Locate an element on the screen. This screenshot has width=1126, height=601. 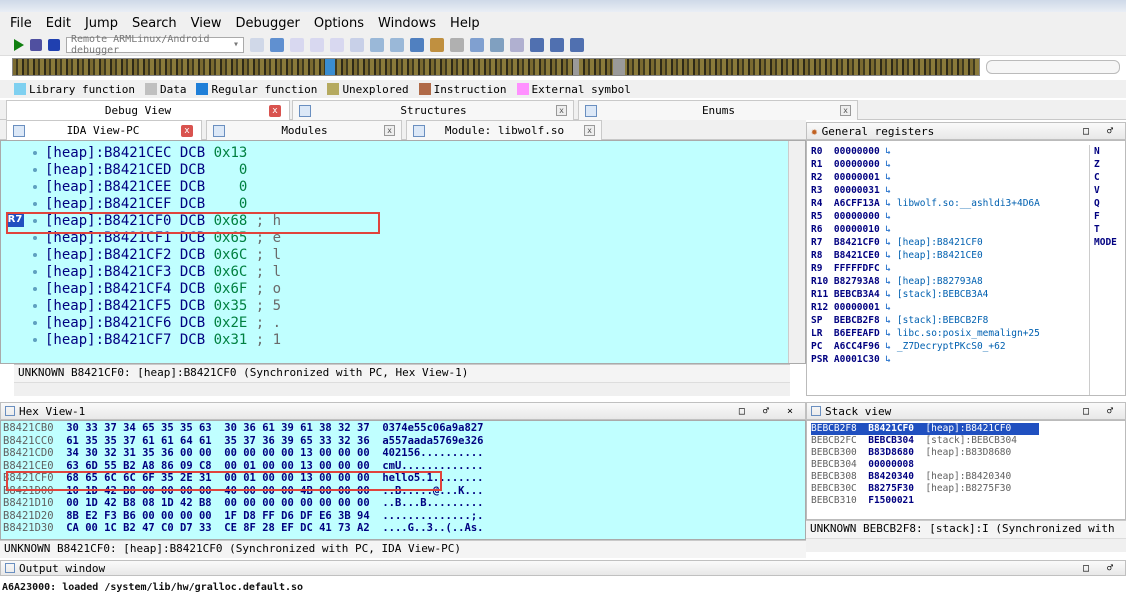
register-row: PC A6CC4F96 ↳ _Z7DecryptPKcS0_+62 is located at coordinates (908, 346).